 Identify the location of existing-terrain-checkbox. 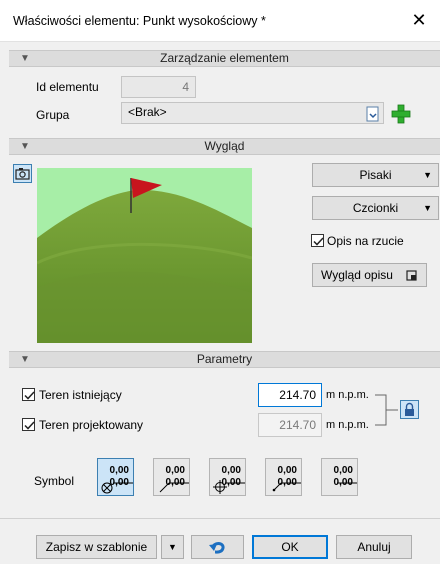
(28, 394).